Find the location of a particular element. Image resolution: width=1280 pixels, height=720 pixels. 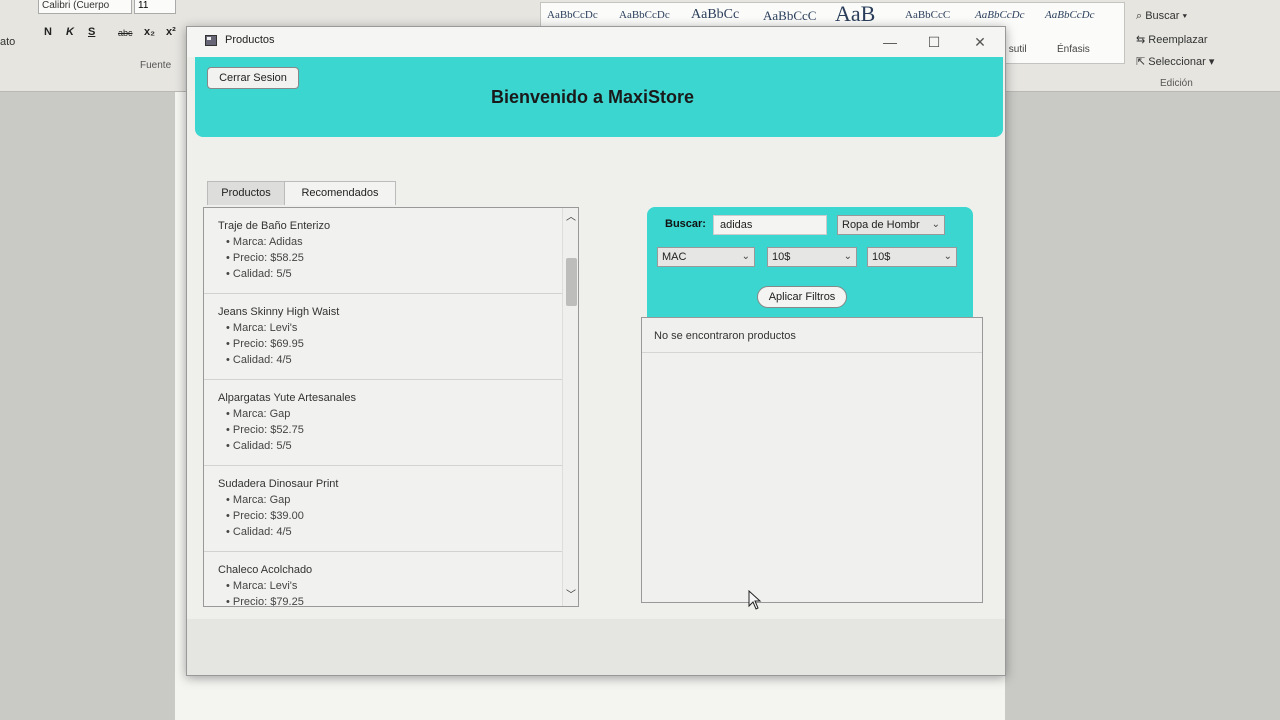

scroll-thumb is located at coordinates (571, 282).